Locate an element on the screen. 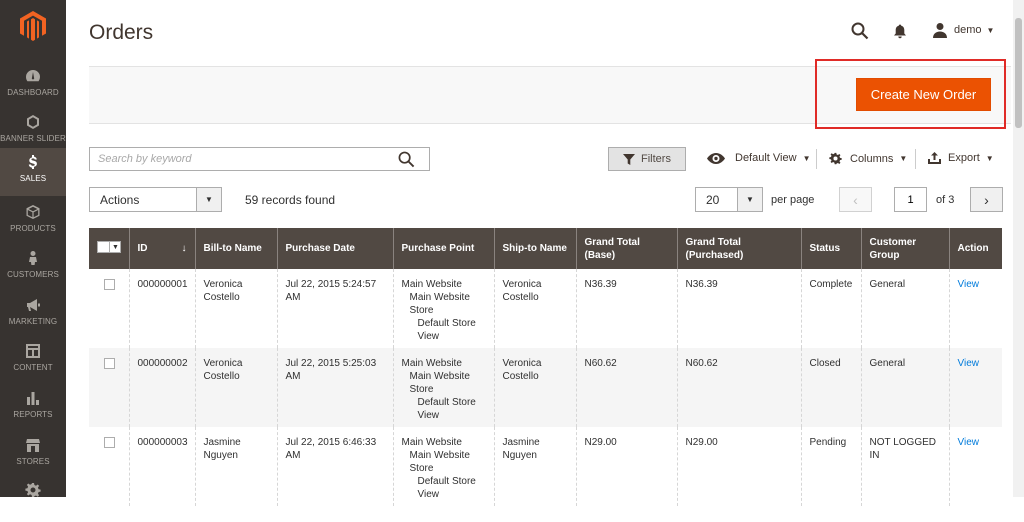 The width and height of the screenshot is (1024, 522). purchase-point-view: Default Store View is located at coordinates (446, 330).